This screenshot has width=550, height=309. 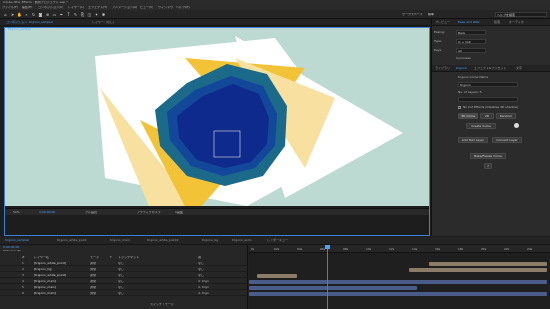 What do you see at coordinates (103, 22) in the screenshot?
I see `tab-layer: レイヤー: (なし)` at bounding box center [103, 22].